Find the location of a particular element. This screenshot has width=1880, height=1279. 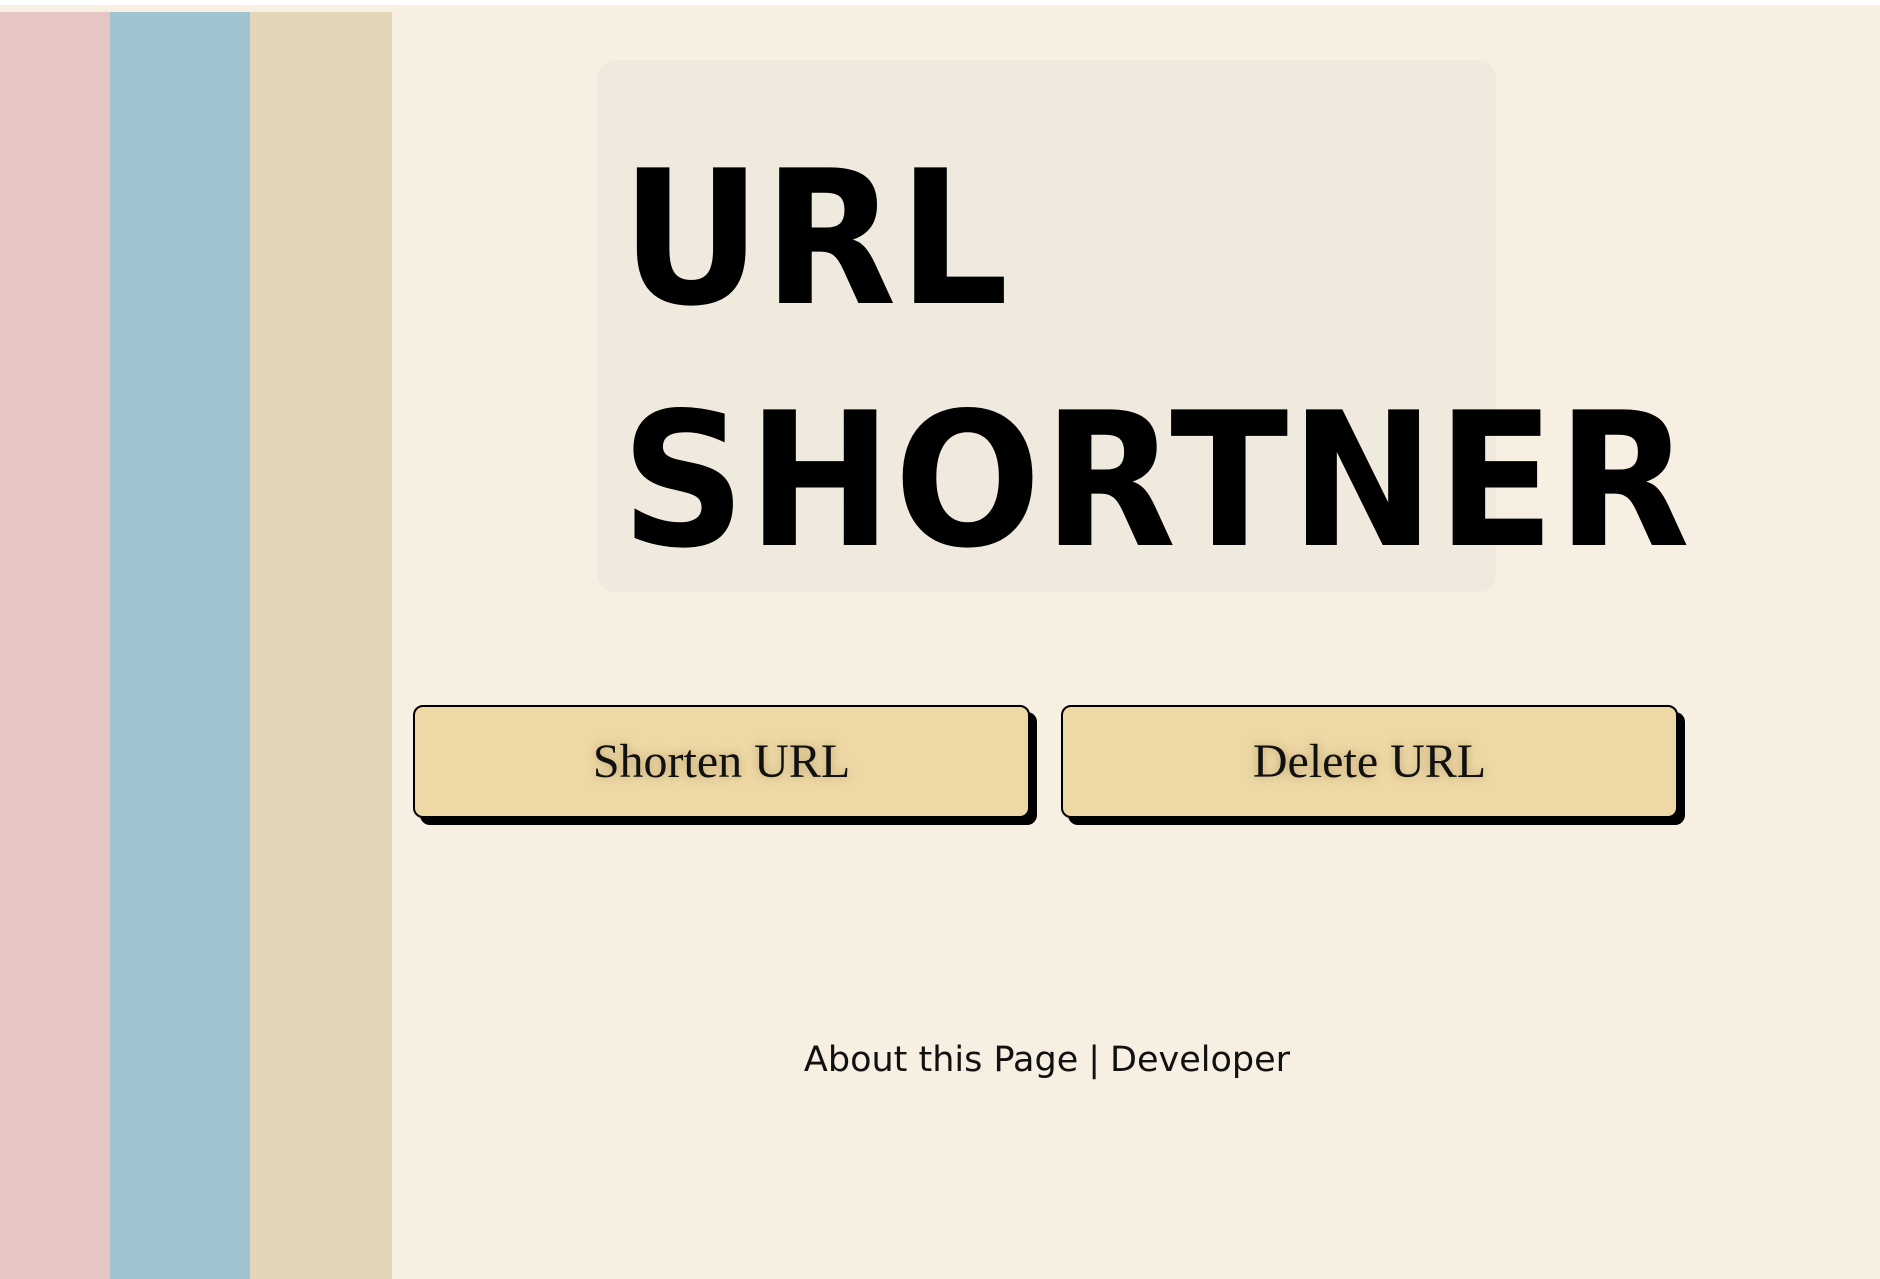

about-page-link: About this Page is located at coordinates (941, 1060).